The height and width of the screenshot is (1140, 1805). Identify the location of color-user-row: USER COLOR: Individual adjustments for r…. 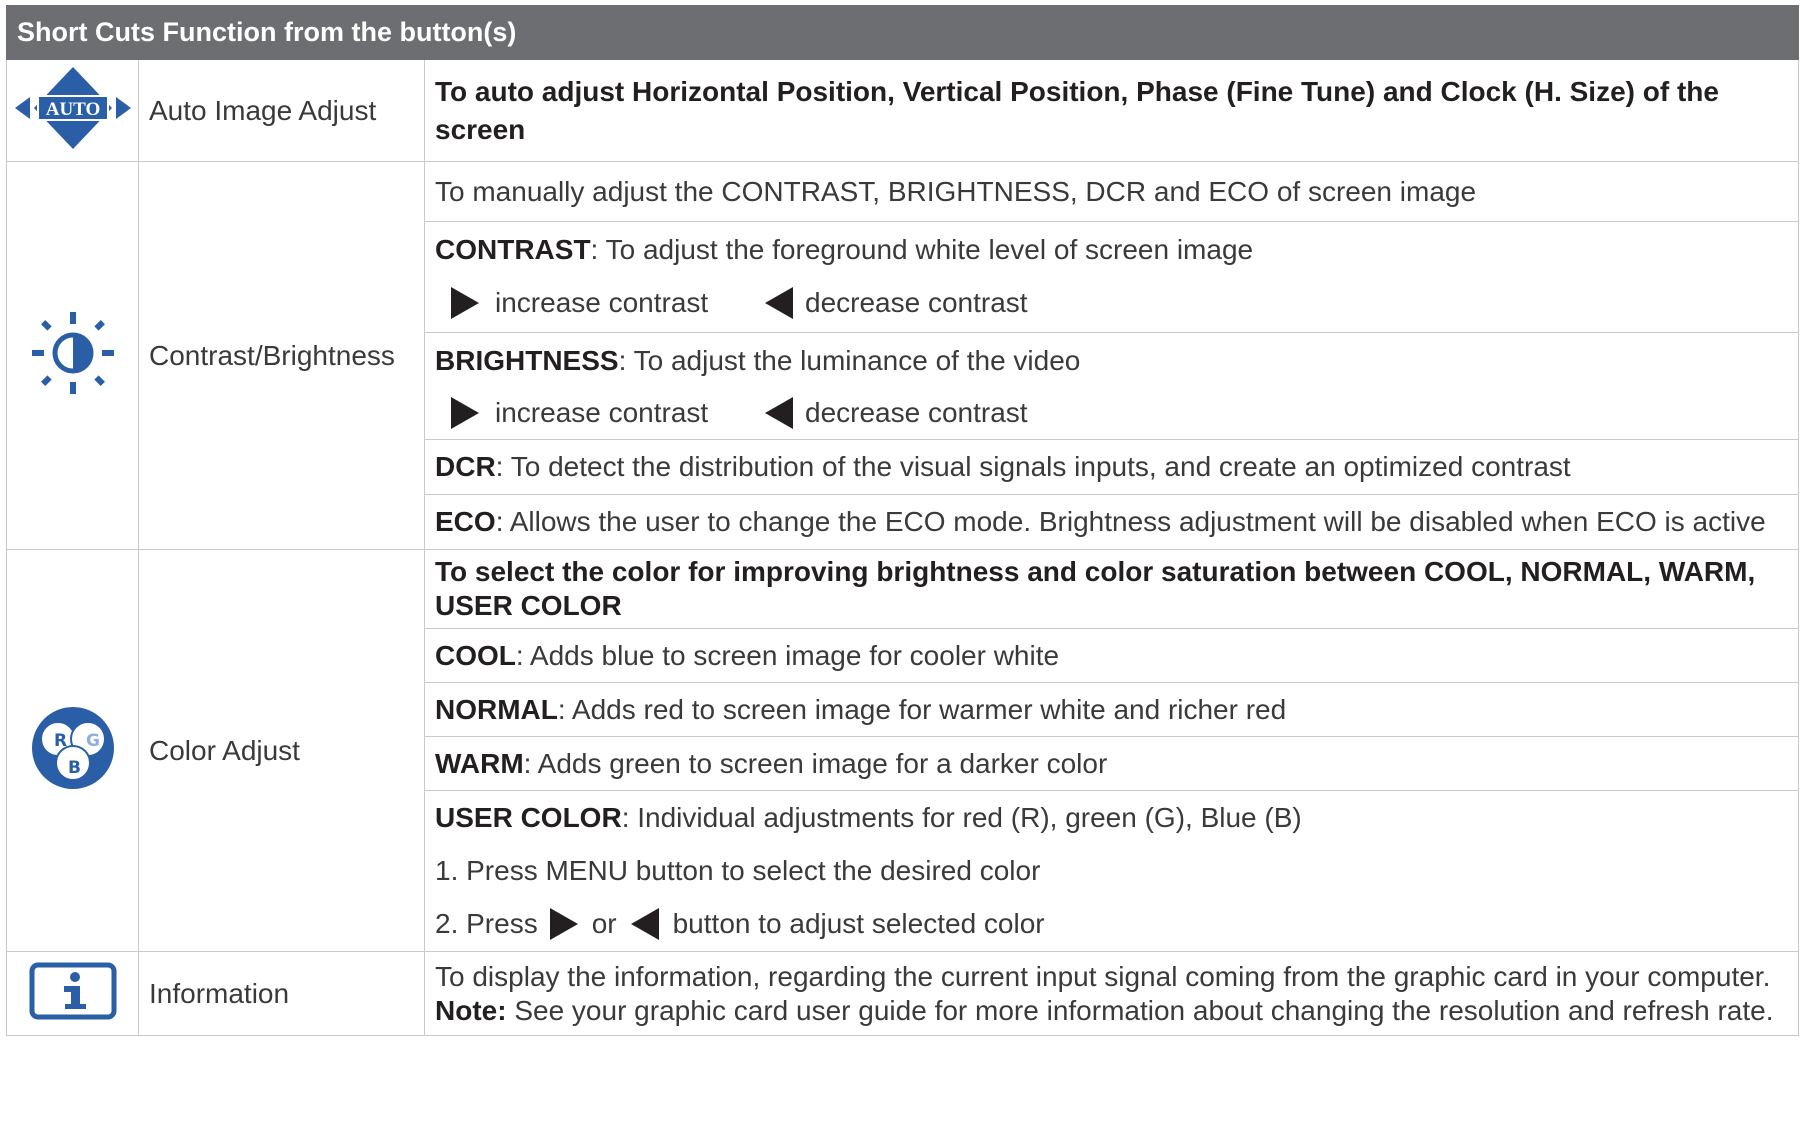
(1111, 871).